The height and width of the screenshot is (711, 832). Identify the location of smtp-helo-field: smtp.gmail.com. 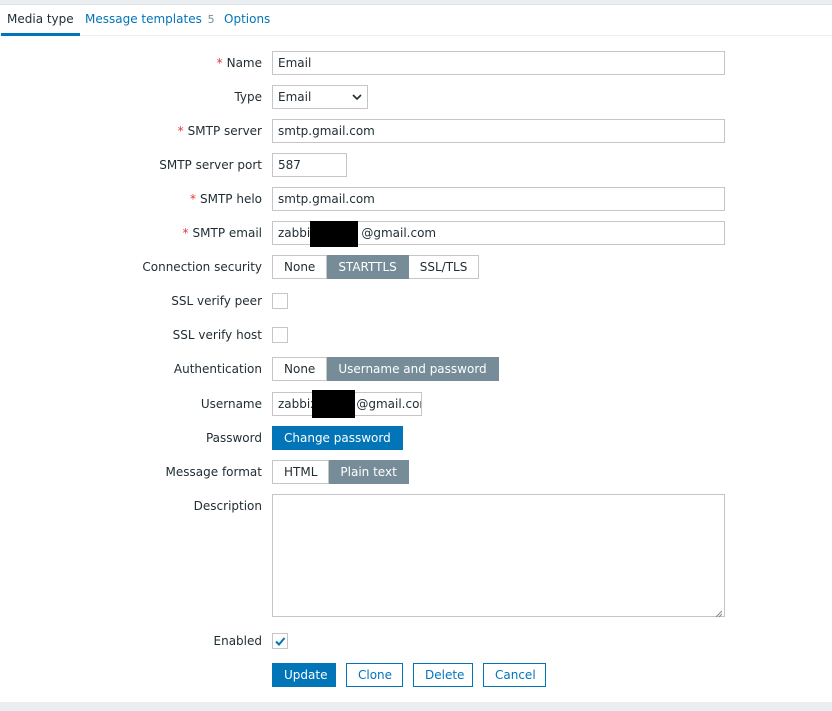
(498, 199).